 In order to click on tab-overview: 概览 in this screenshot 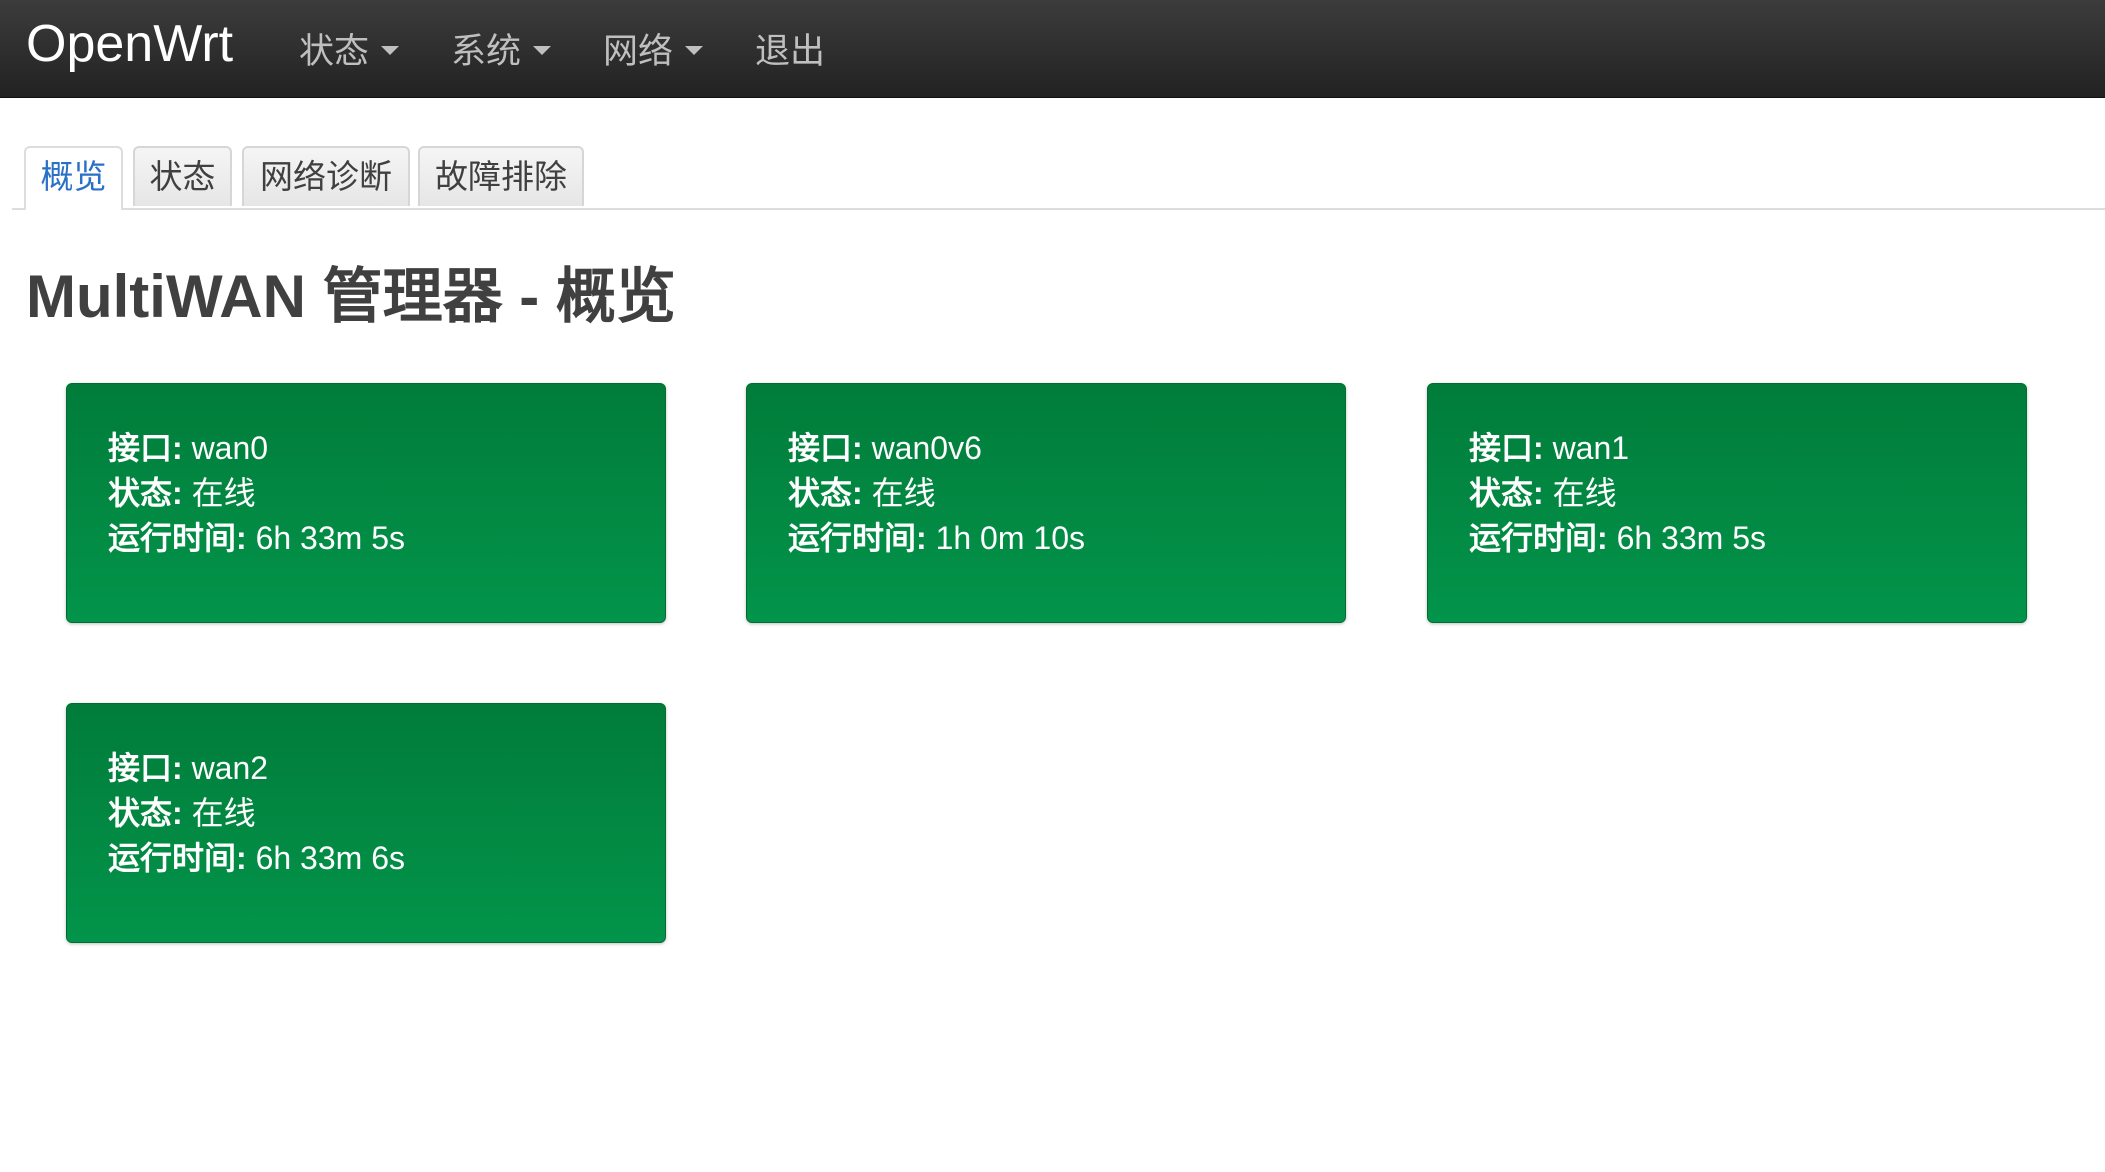, I will do `click(73, 178)`.